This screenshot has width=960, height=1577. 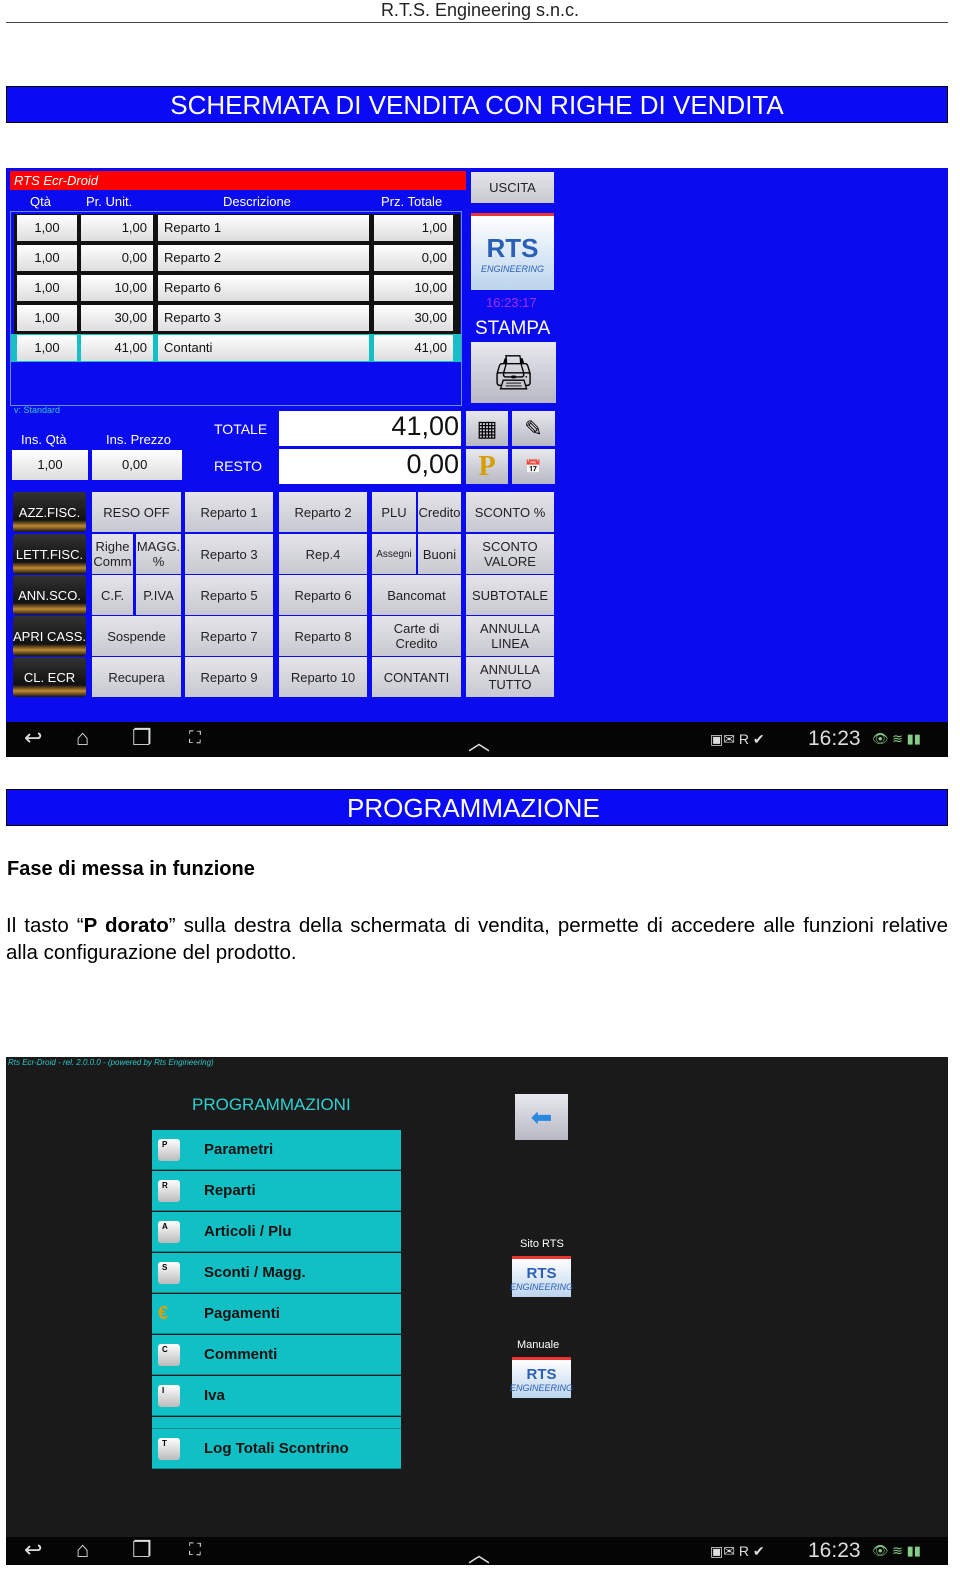 I want to click on site-rts-button: RTS ENGINEERING, so click(x=542, y=1276).